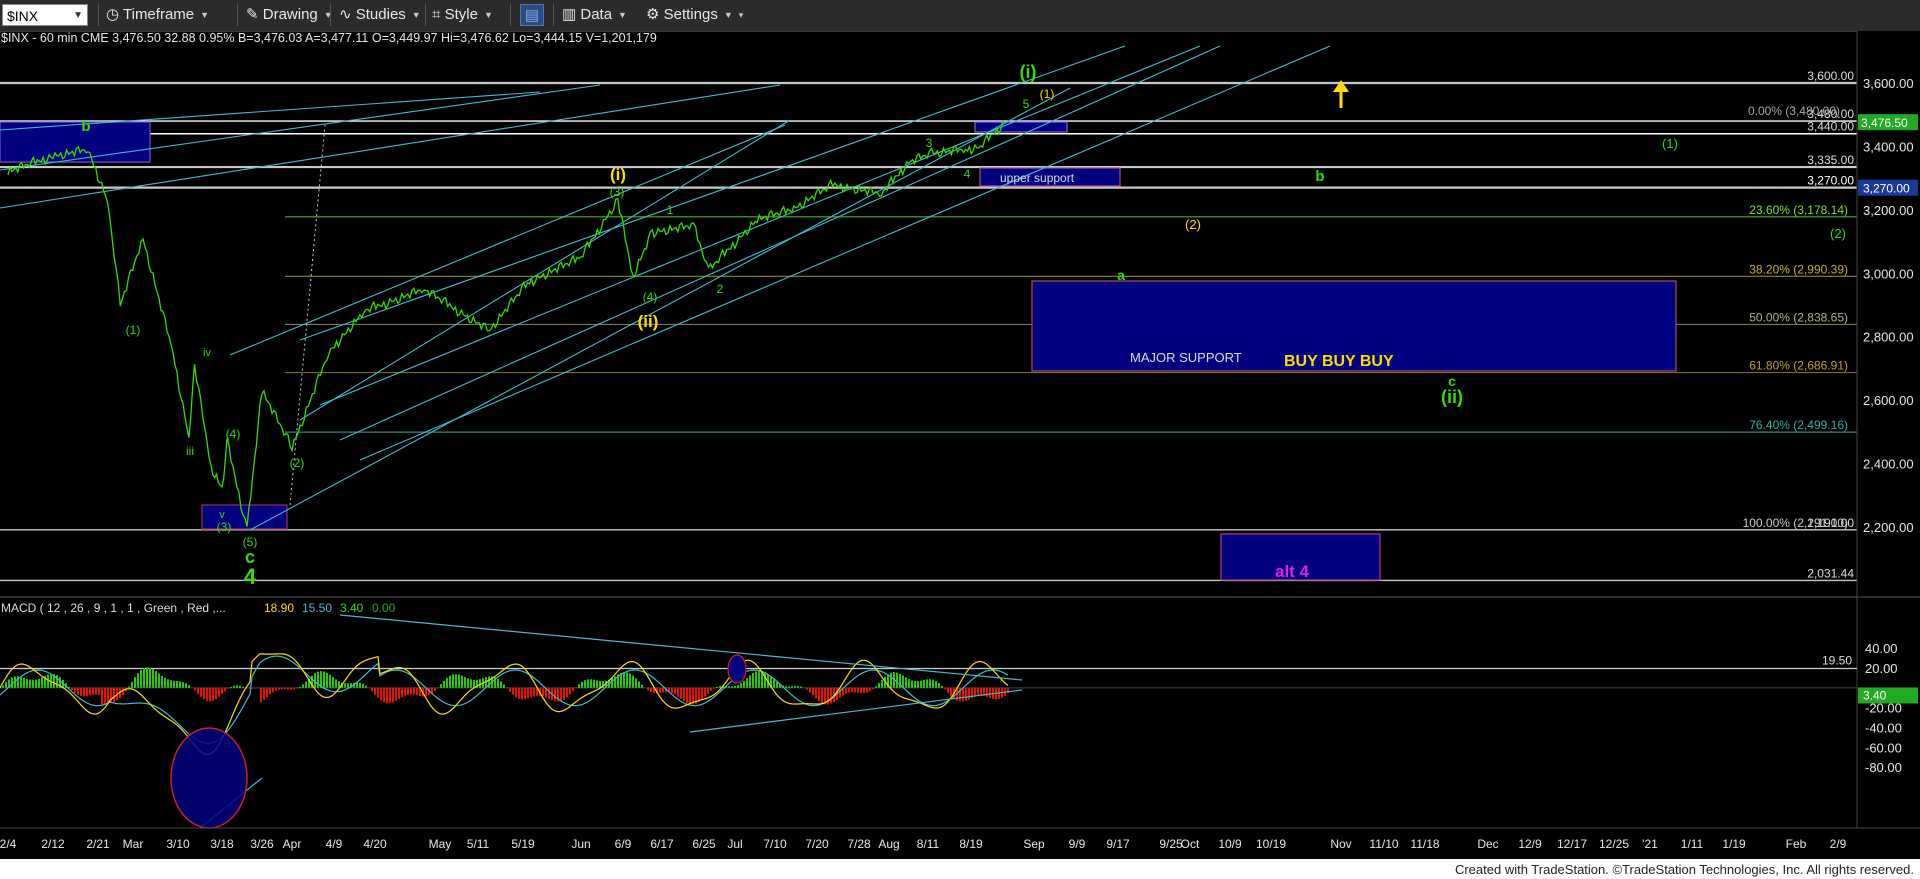  I want to click on date-axis-tick: Dec, so click(1487, 844).